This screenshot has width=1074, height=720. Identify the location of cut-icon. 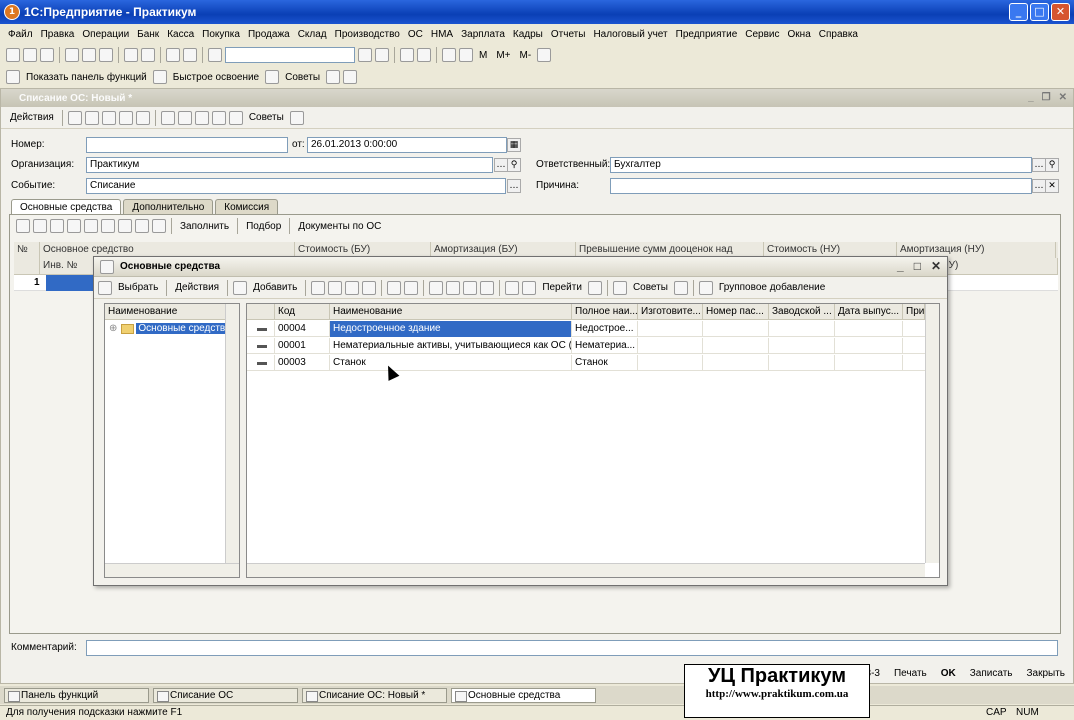
(72, 55).